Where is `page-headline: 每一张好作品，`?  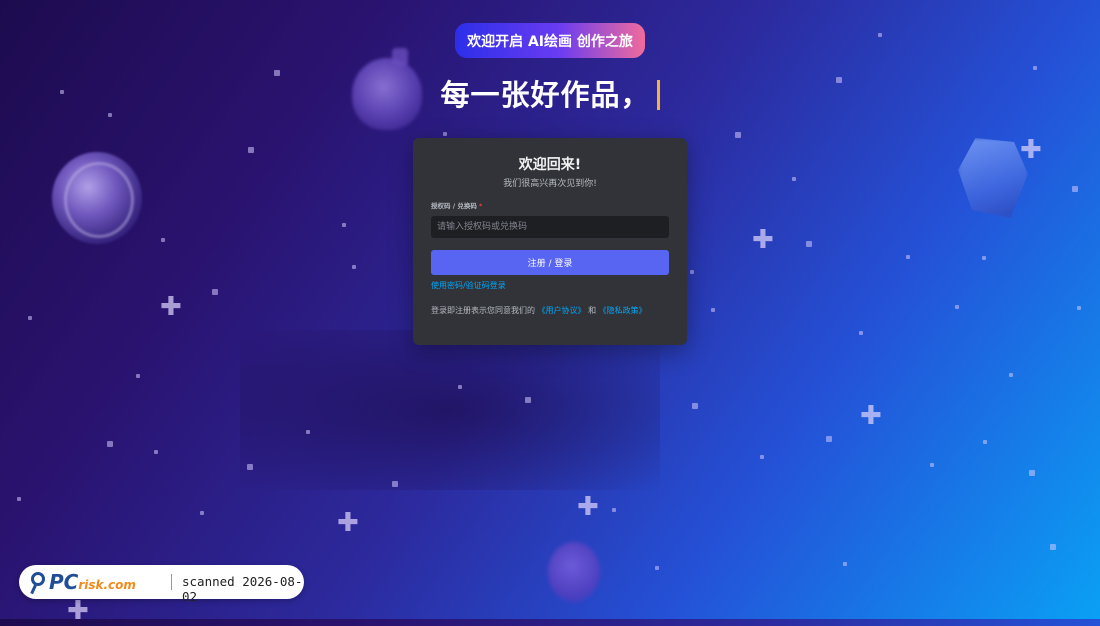 page-headline: 每一张好作品， is located at coordinates (550, 93).